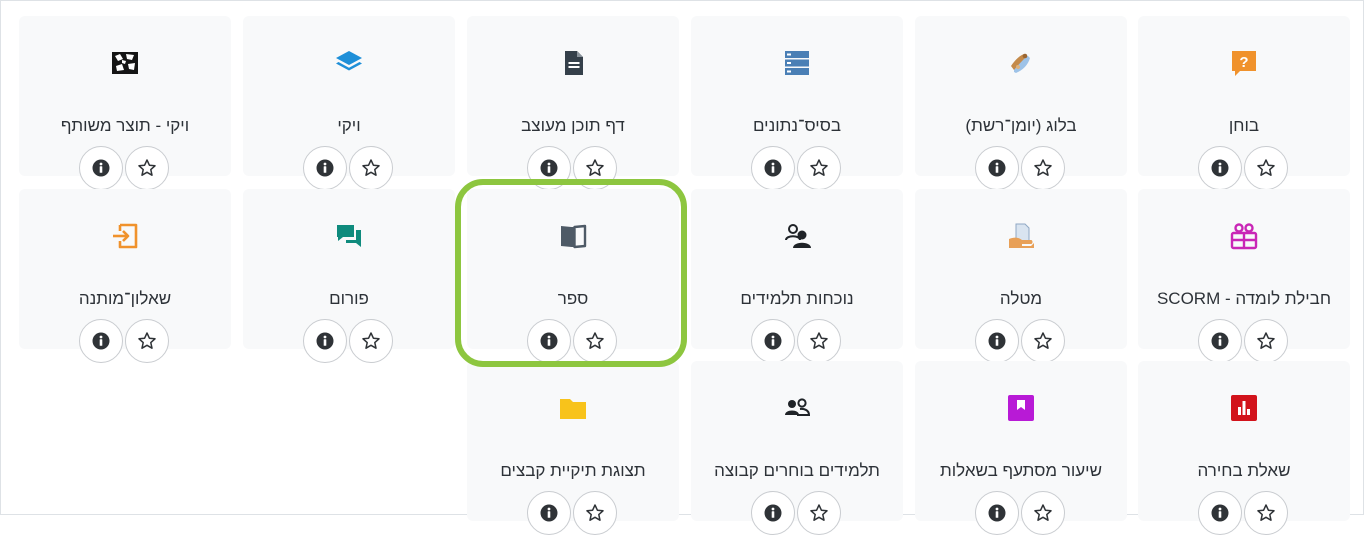  What do you see at coordinates (573, 276) in the screenshot?
I see `activity-tile-book: ספר` at bounding box center [573, 276].